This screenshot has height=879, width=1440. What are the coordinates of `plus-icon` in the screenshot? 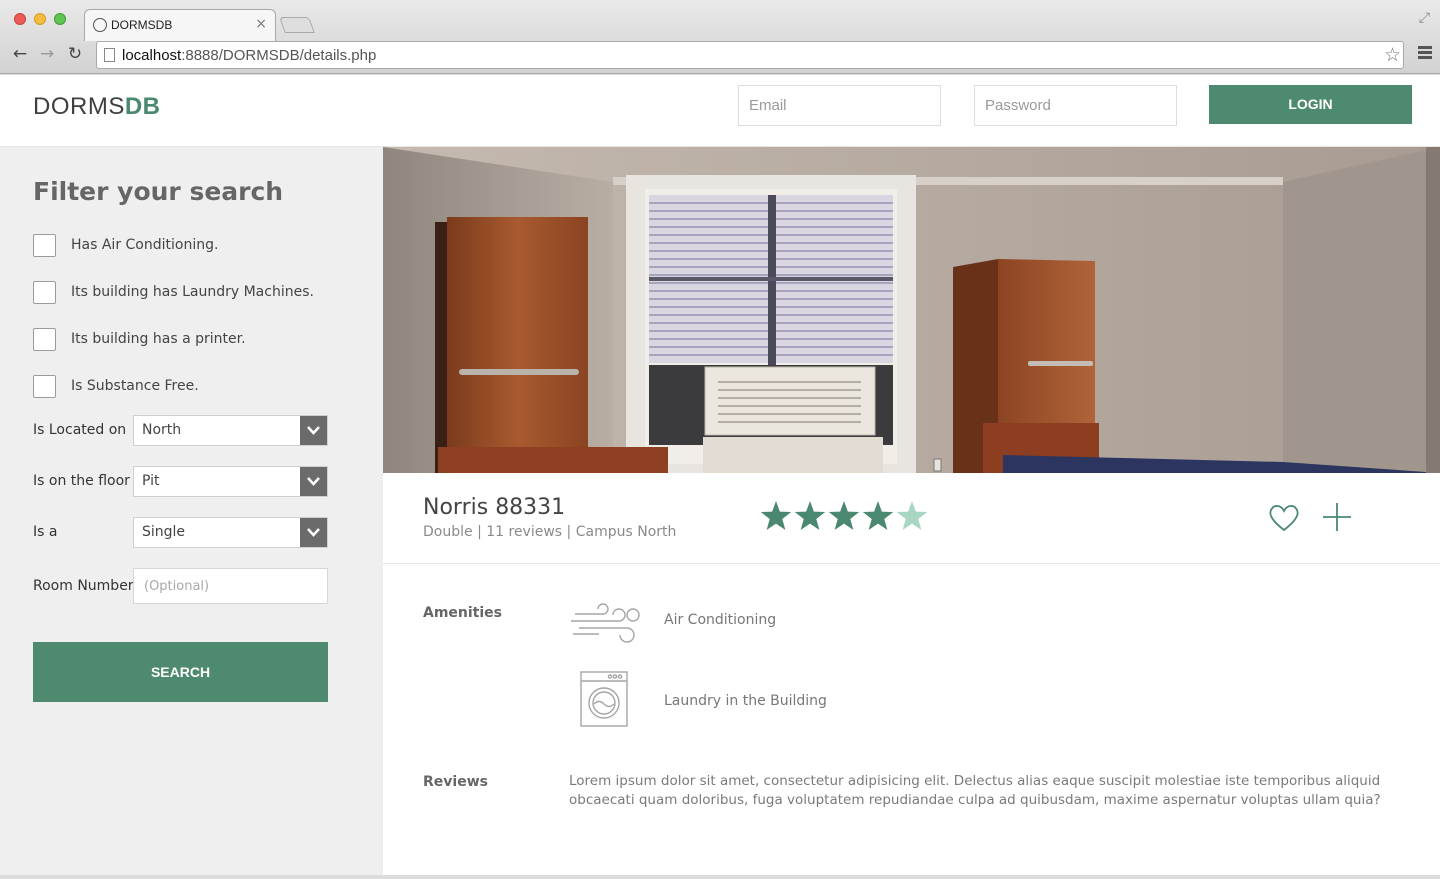 It's located at (1337, 519).